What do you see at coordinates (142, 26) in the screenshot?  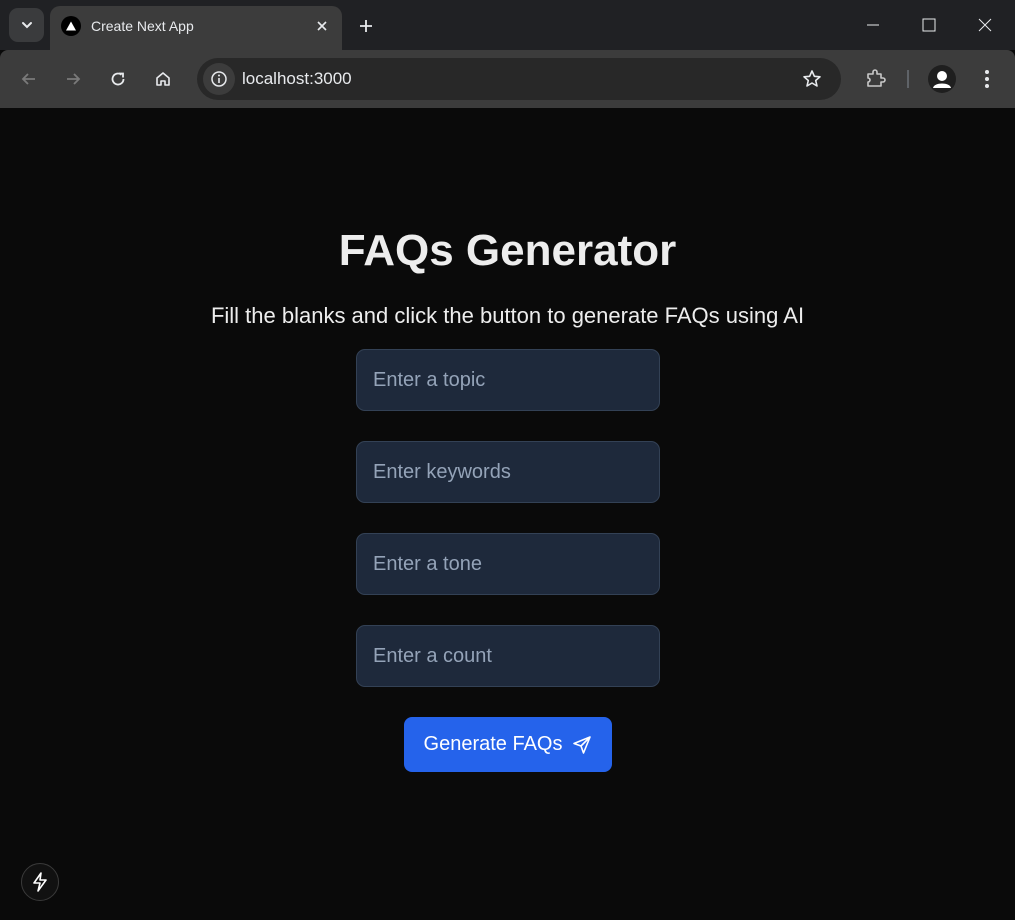 I see `tab-title: Create Next App` at bounding box center [142, 26].